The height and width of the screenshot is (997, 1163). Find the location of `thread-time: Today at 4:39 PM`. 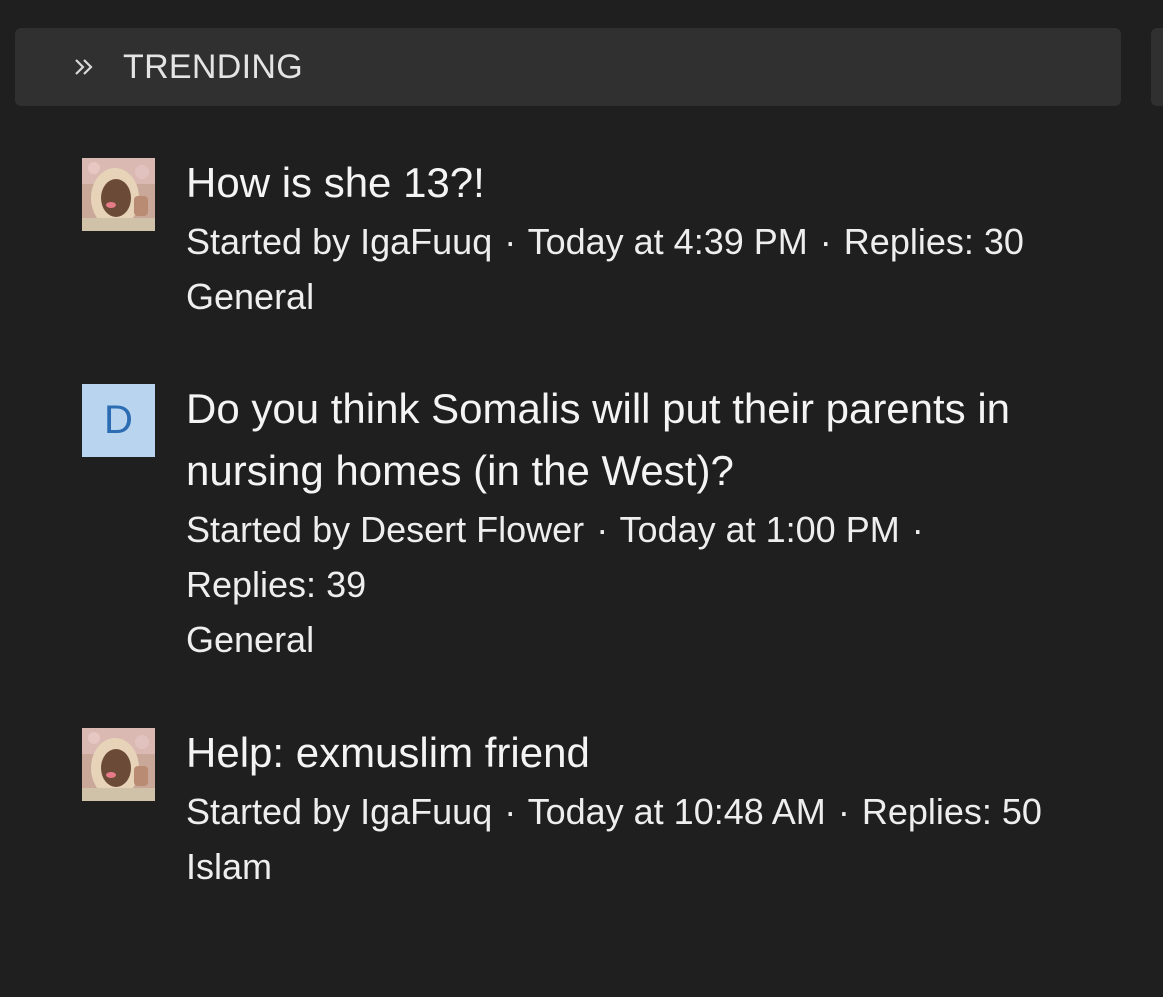

thread-time: Today at 4:39 PM is located at coordinates (668, 241).